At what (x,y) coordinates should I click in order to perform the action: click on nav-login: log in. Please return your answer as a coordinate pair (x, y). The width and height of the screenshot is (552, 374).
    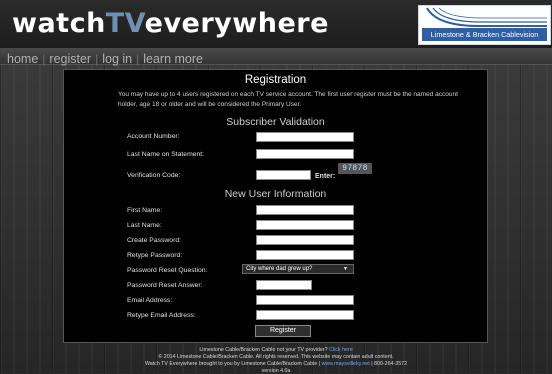
    Looking at the image, I should click on (117, 59).